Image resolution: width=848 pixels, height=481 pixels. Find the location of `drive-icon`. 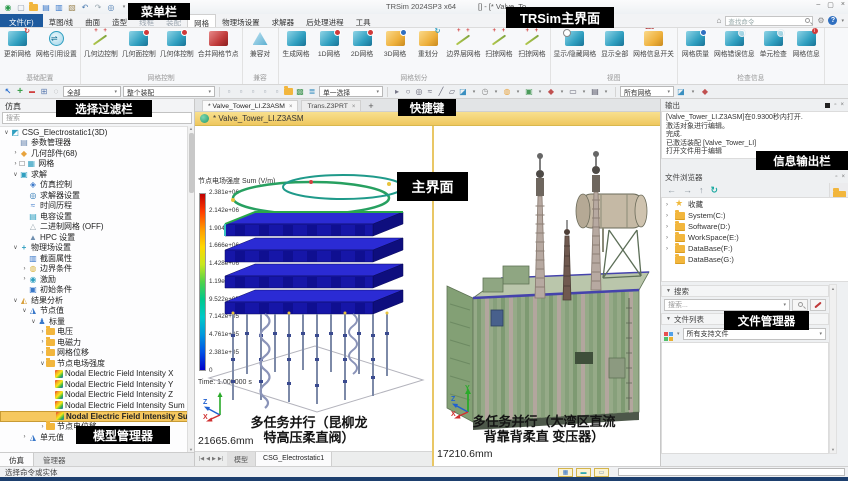

drive-icon is located at coordinates (595, 91).